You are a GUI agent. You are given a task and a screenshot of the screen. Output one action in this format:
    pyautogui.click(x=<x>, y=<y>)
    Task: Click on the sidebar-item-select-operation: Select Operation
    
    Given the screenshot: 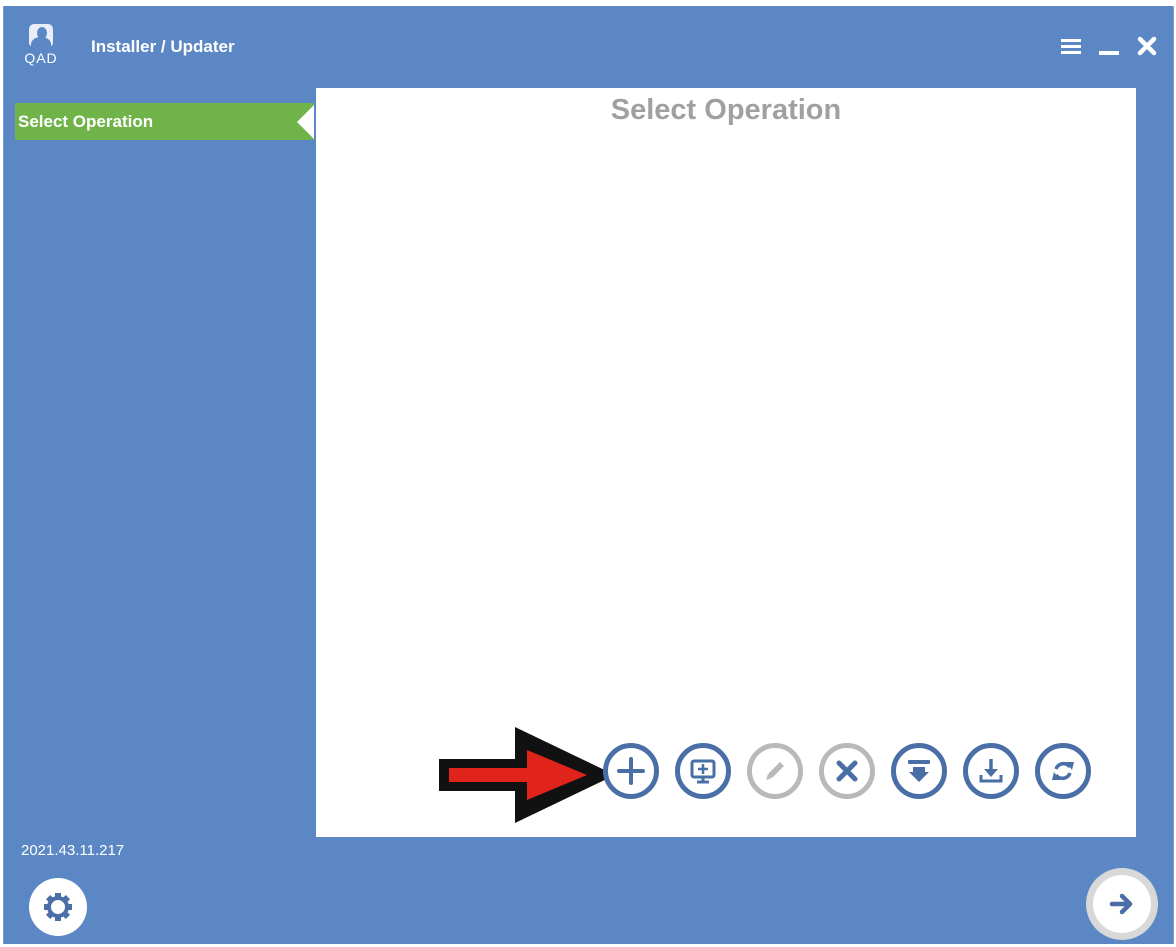 What is the action you would take?
    pyautogui.click(x=164, y=121)
    